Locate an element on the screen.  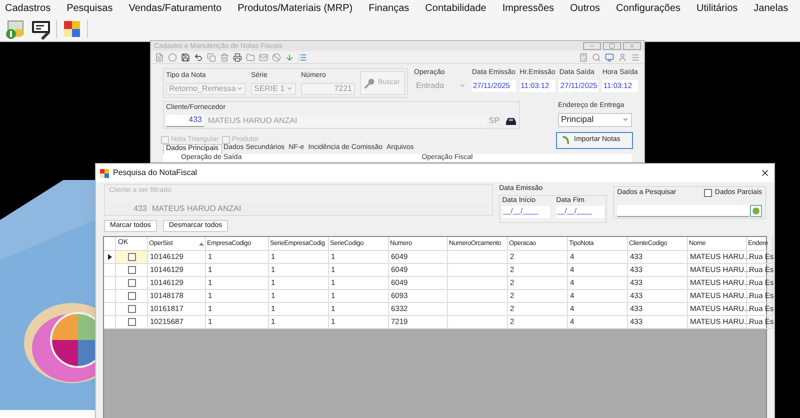
cancel-icon is located at coordinates (276, 57).